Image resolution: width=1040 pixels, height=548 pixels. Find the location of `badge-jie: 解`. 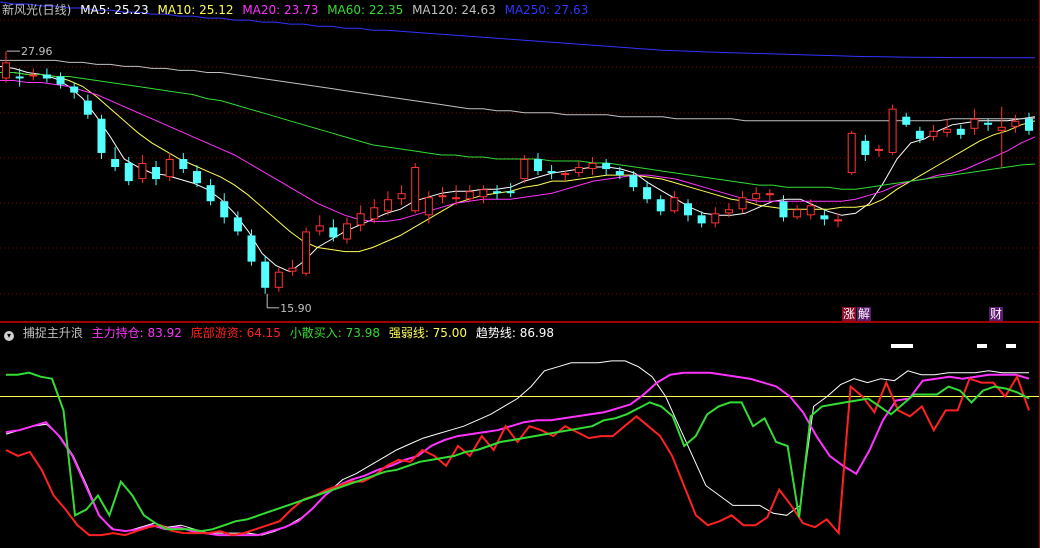

badge-jie: 解 is located at coordinates (864, 314).